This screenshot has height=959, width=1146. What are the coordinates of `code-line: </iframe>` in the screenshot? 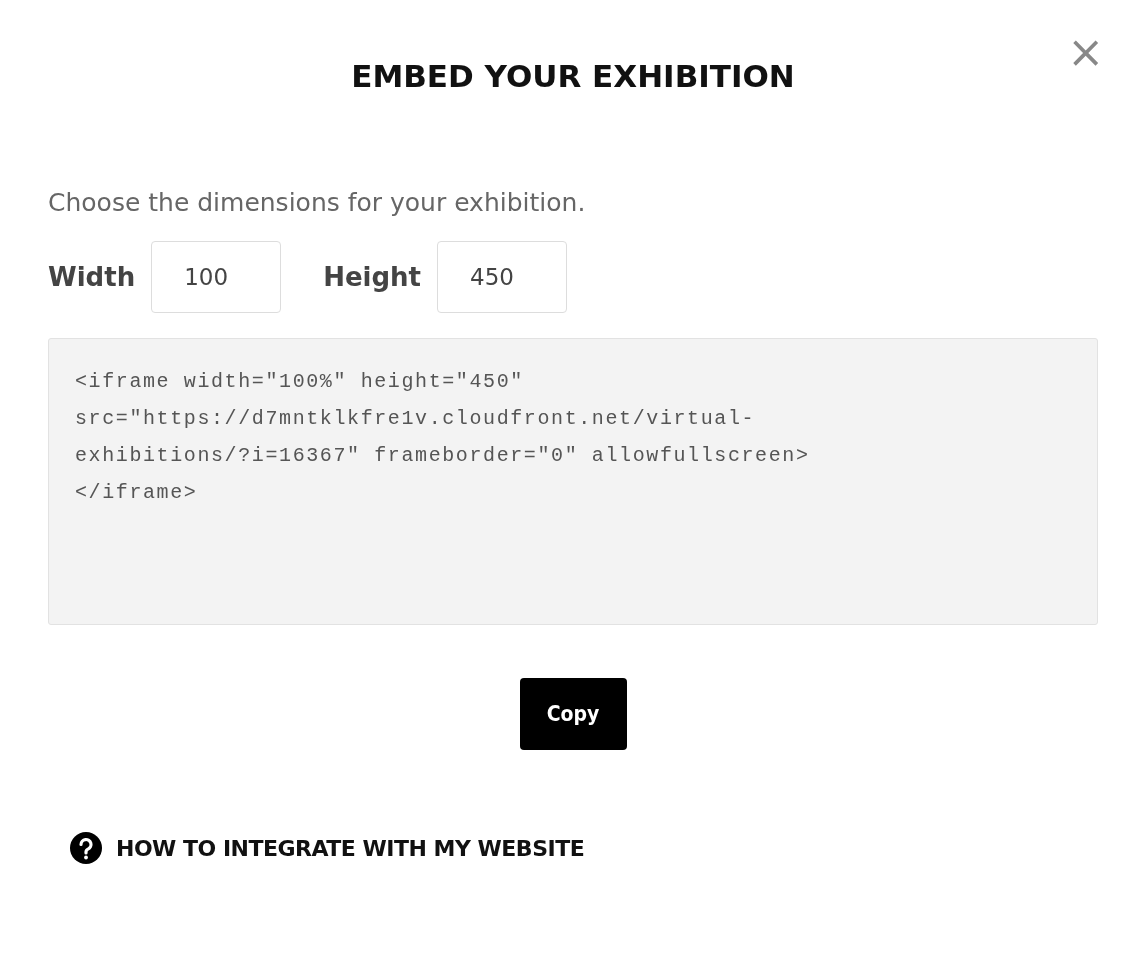 It's located at (137, 493).